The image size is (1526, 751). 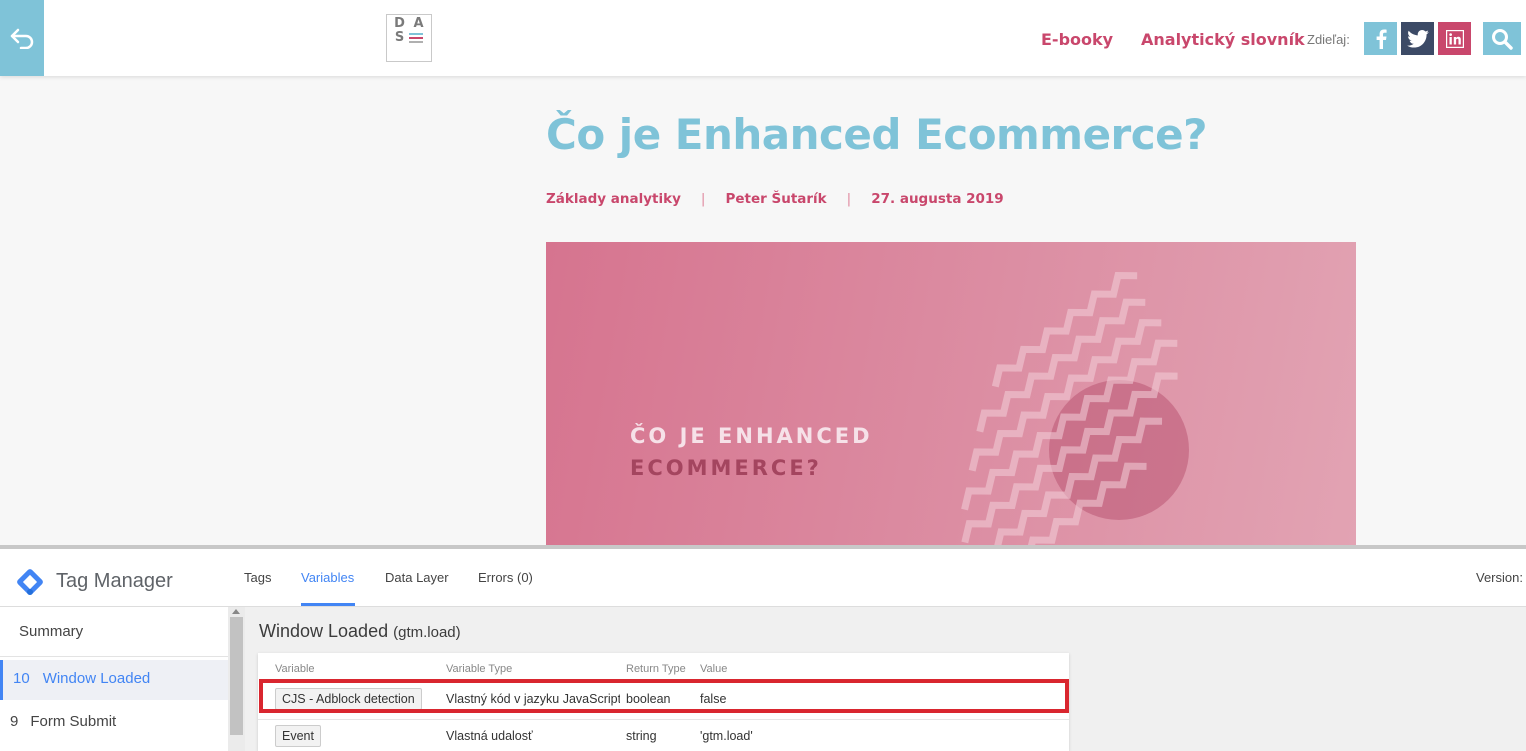 I want to click on return-type-cell: string, so click(x=641, y=736).